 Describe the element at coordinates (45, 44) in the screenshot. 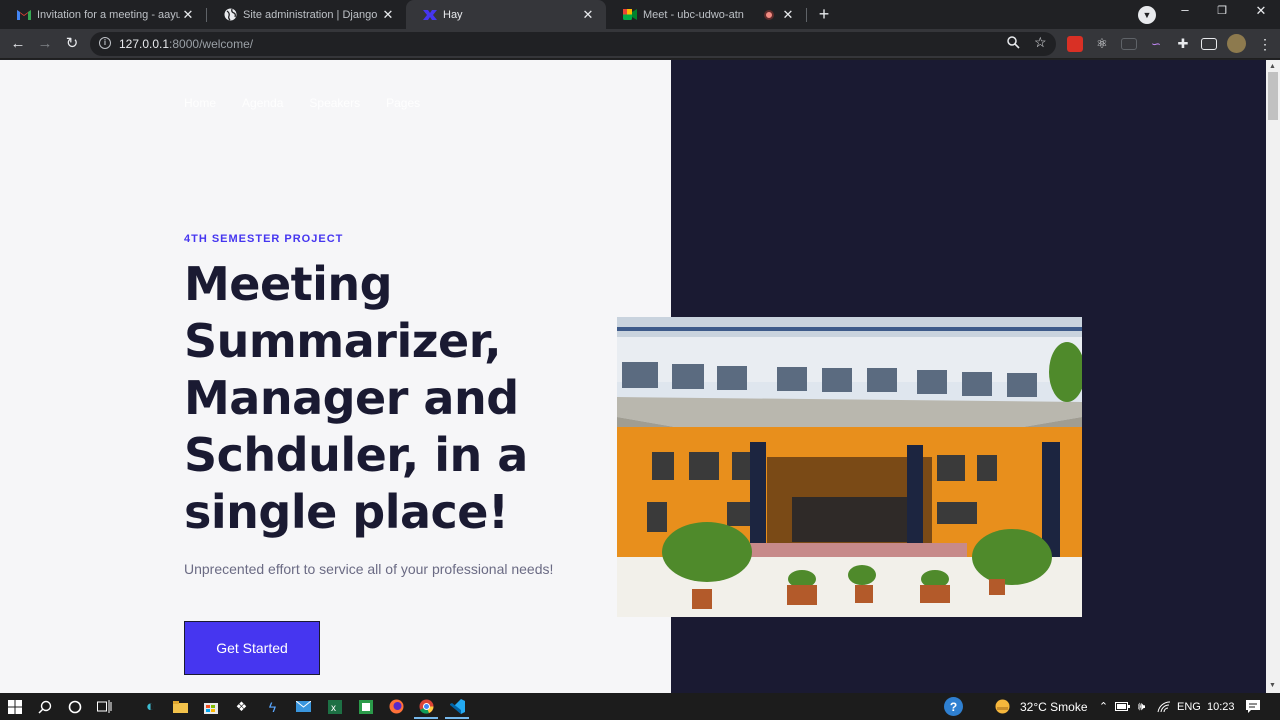

I see `forward-icon: →` at that location.